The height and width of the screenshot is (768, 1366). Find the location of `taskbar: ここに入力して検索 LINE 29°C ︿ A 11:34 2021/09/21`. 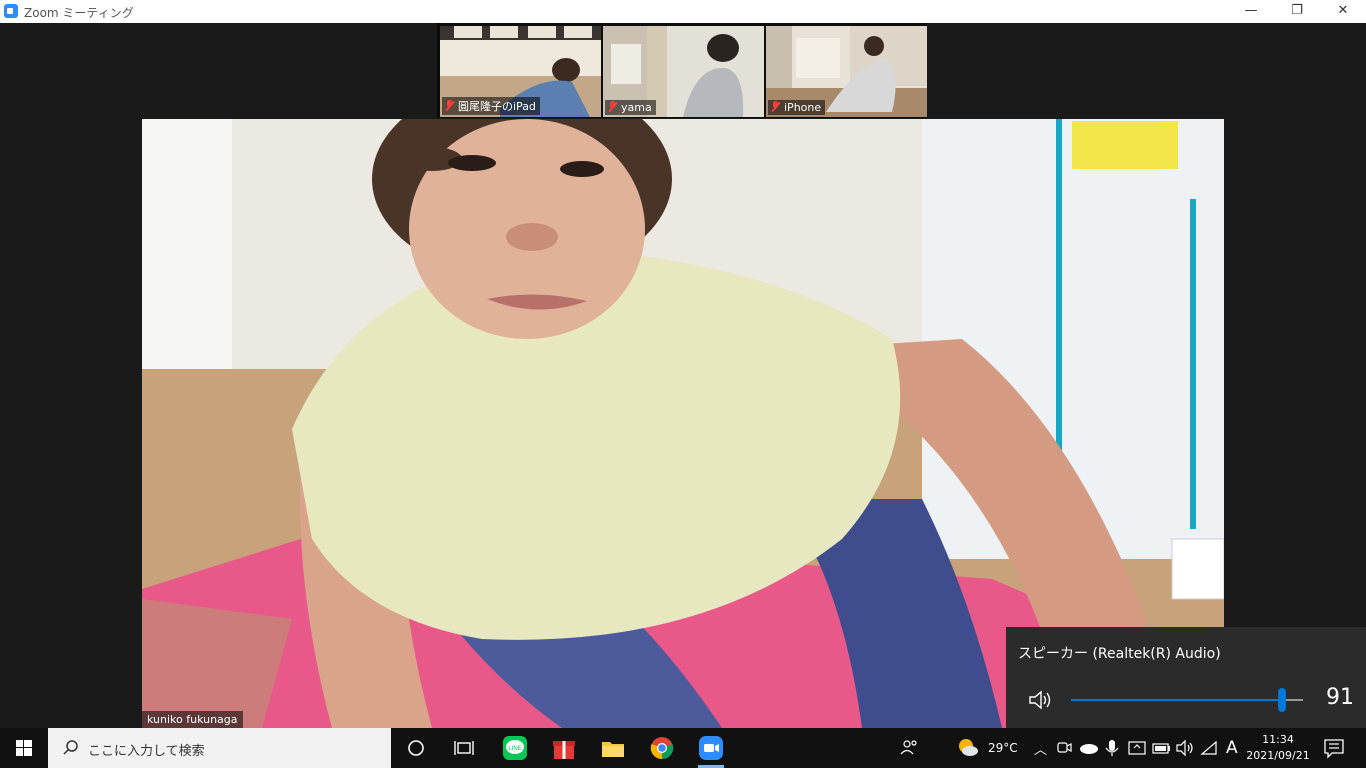

taskbar: ここに入力して検索 LINE 29°C ︿ A 11:34 2021/09/21 is located at coordinates (683, 748).